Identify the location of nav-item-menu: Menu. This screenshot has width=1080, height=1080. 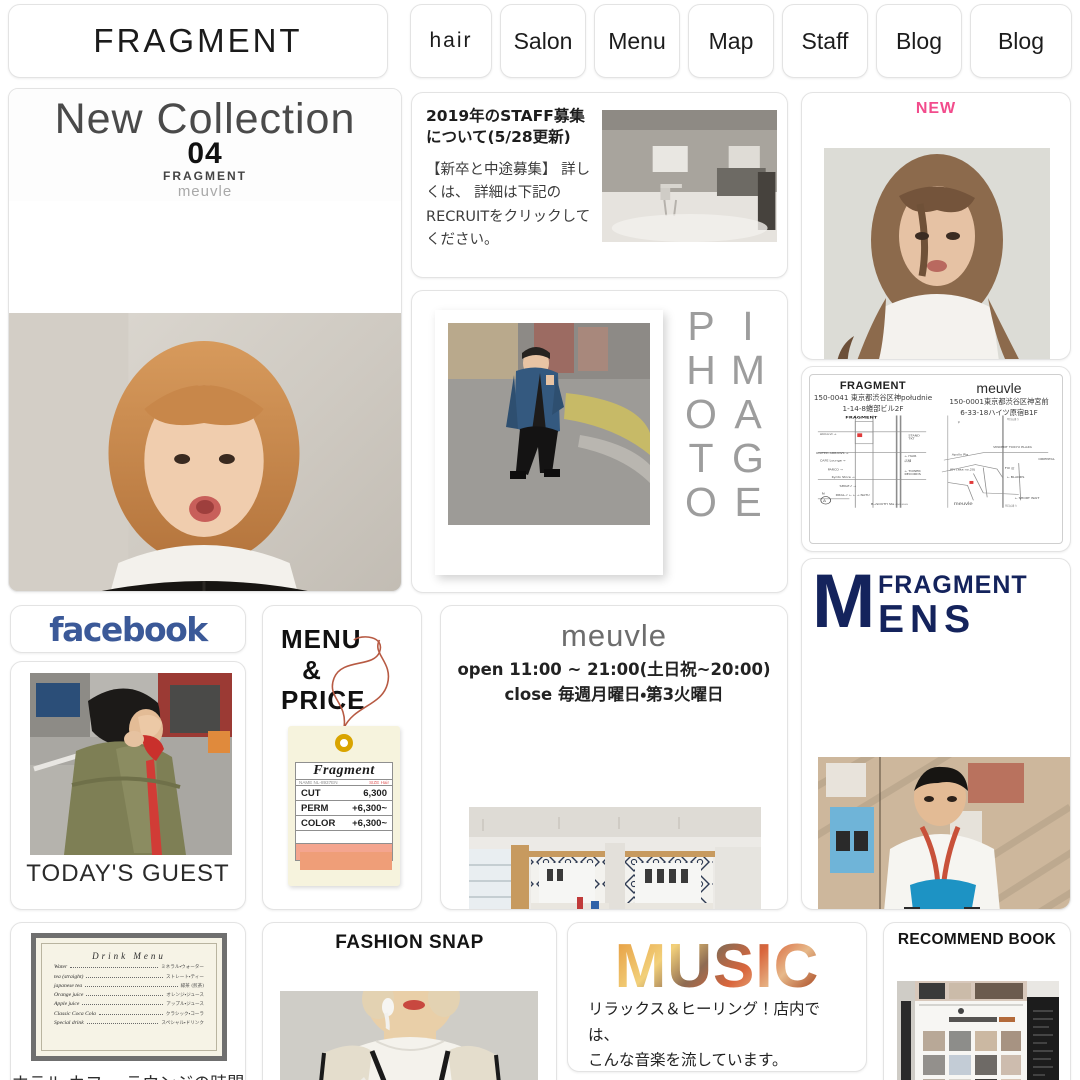
(637, 41).